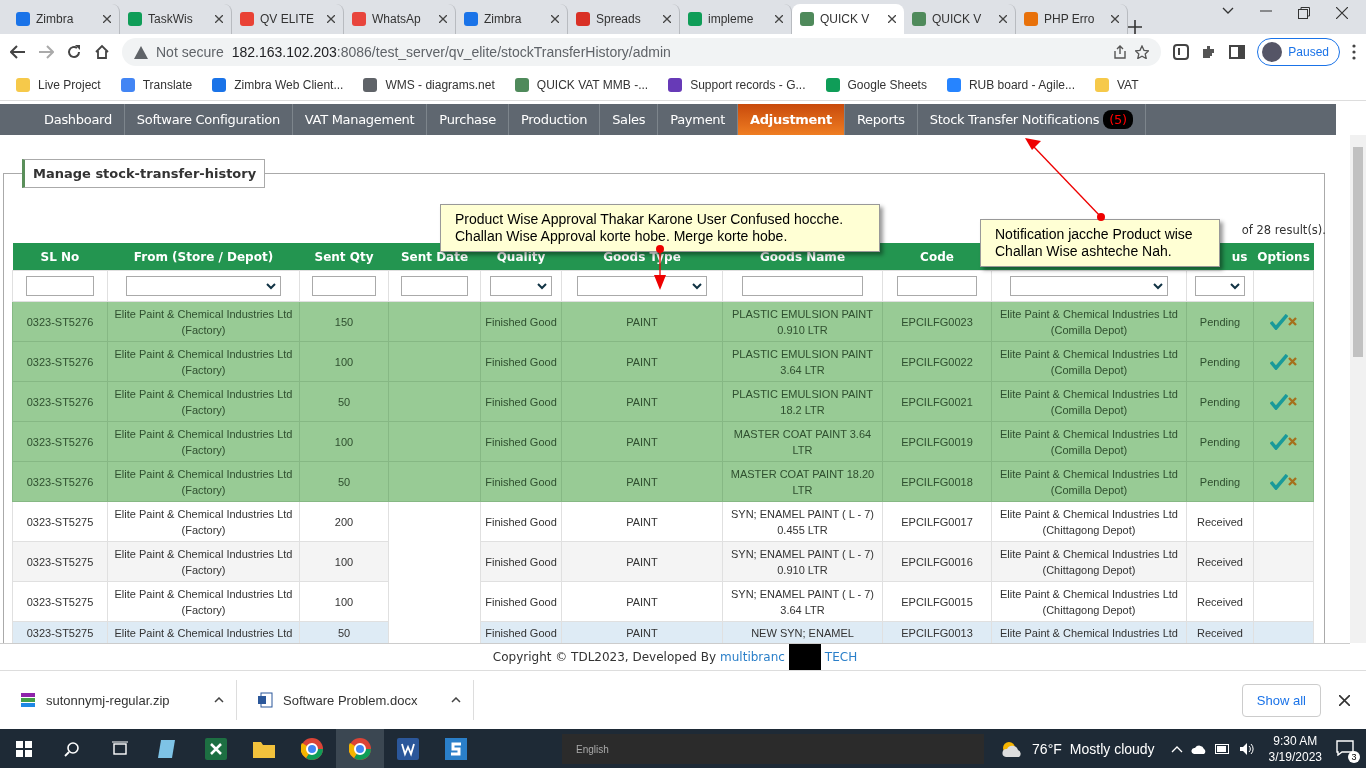 This screenshot has height=768, width=1366. What do you see at coordinates (1198, 749) in the screenshot?
I see `cloud-icon` at bounding box center [1198, 749].